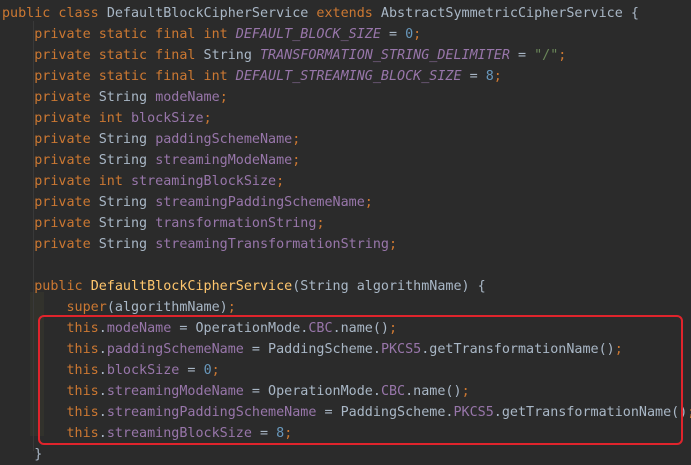 This screenshot has width=691, height=465. What do you see at coordinates (346, 139) in the screenshot?
I see `code-line: private String paddingSchemeName;` at bounding box center [346, 139].